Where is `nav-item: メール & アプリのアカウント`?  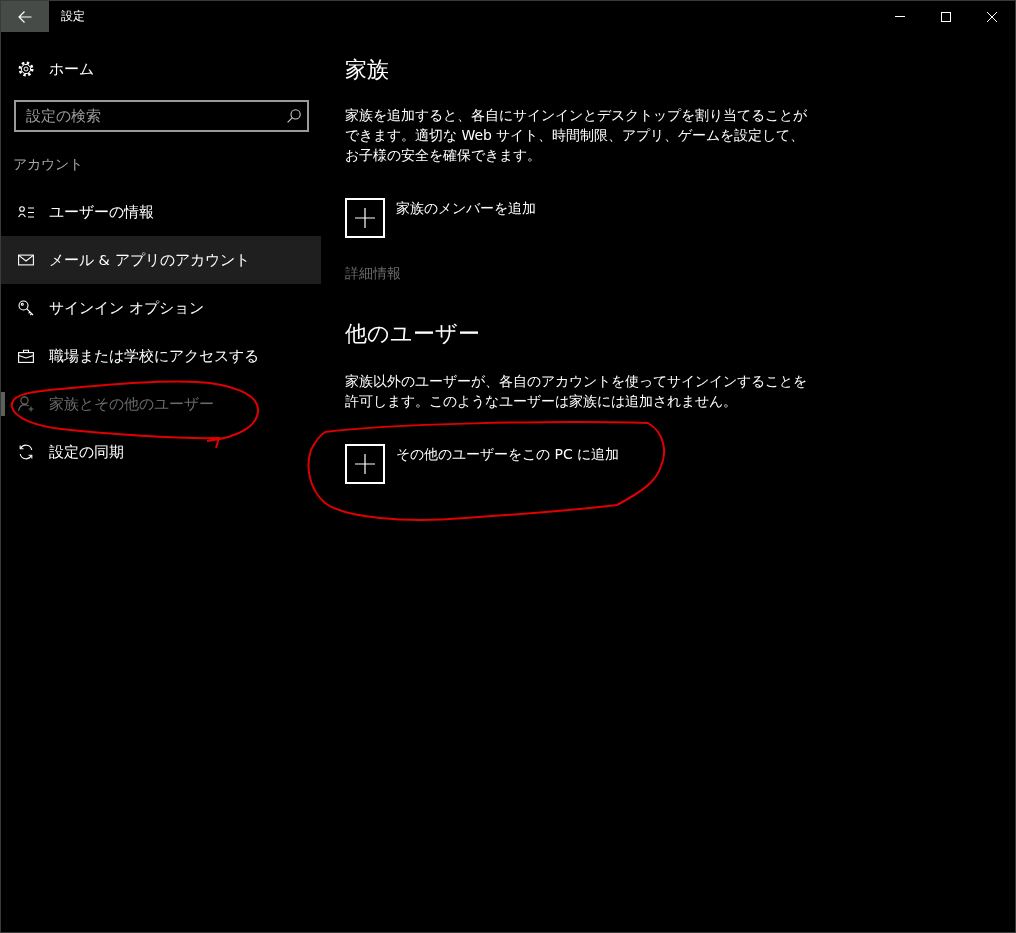
nav-item: メール & アプリのアカウント is located at coordinates (161, 260).